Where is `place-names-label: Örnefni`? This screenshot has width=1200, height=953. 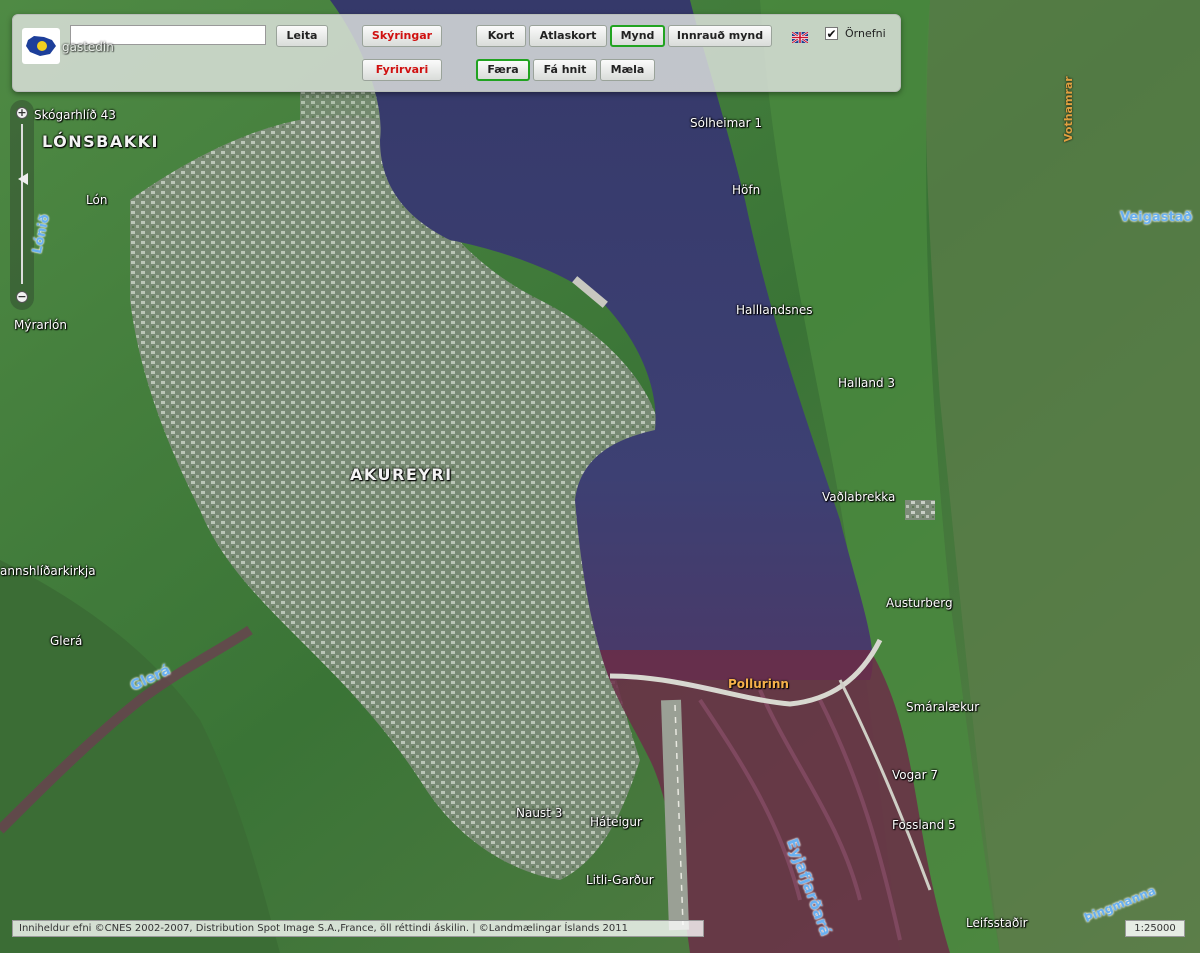 place-names-label: Örnefni is located at coordinates (865, 33).